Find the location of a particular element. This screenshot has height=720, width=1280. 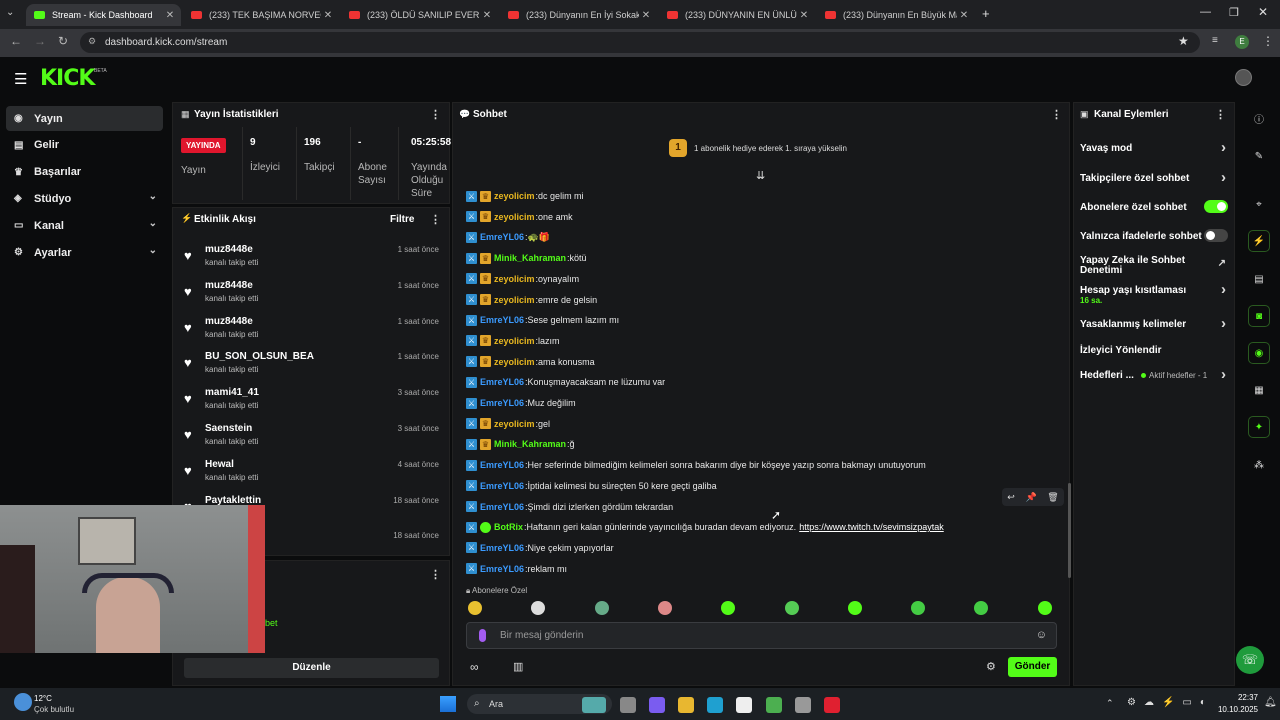

clock-date: 10.10.2025 is located at coordinates (1235, 709).